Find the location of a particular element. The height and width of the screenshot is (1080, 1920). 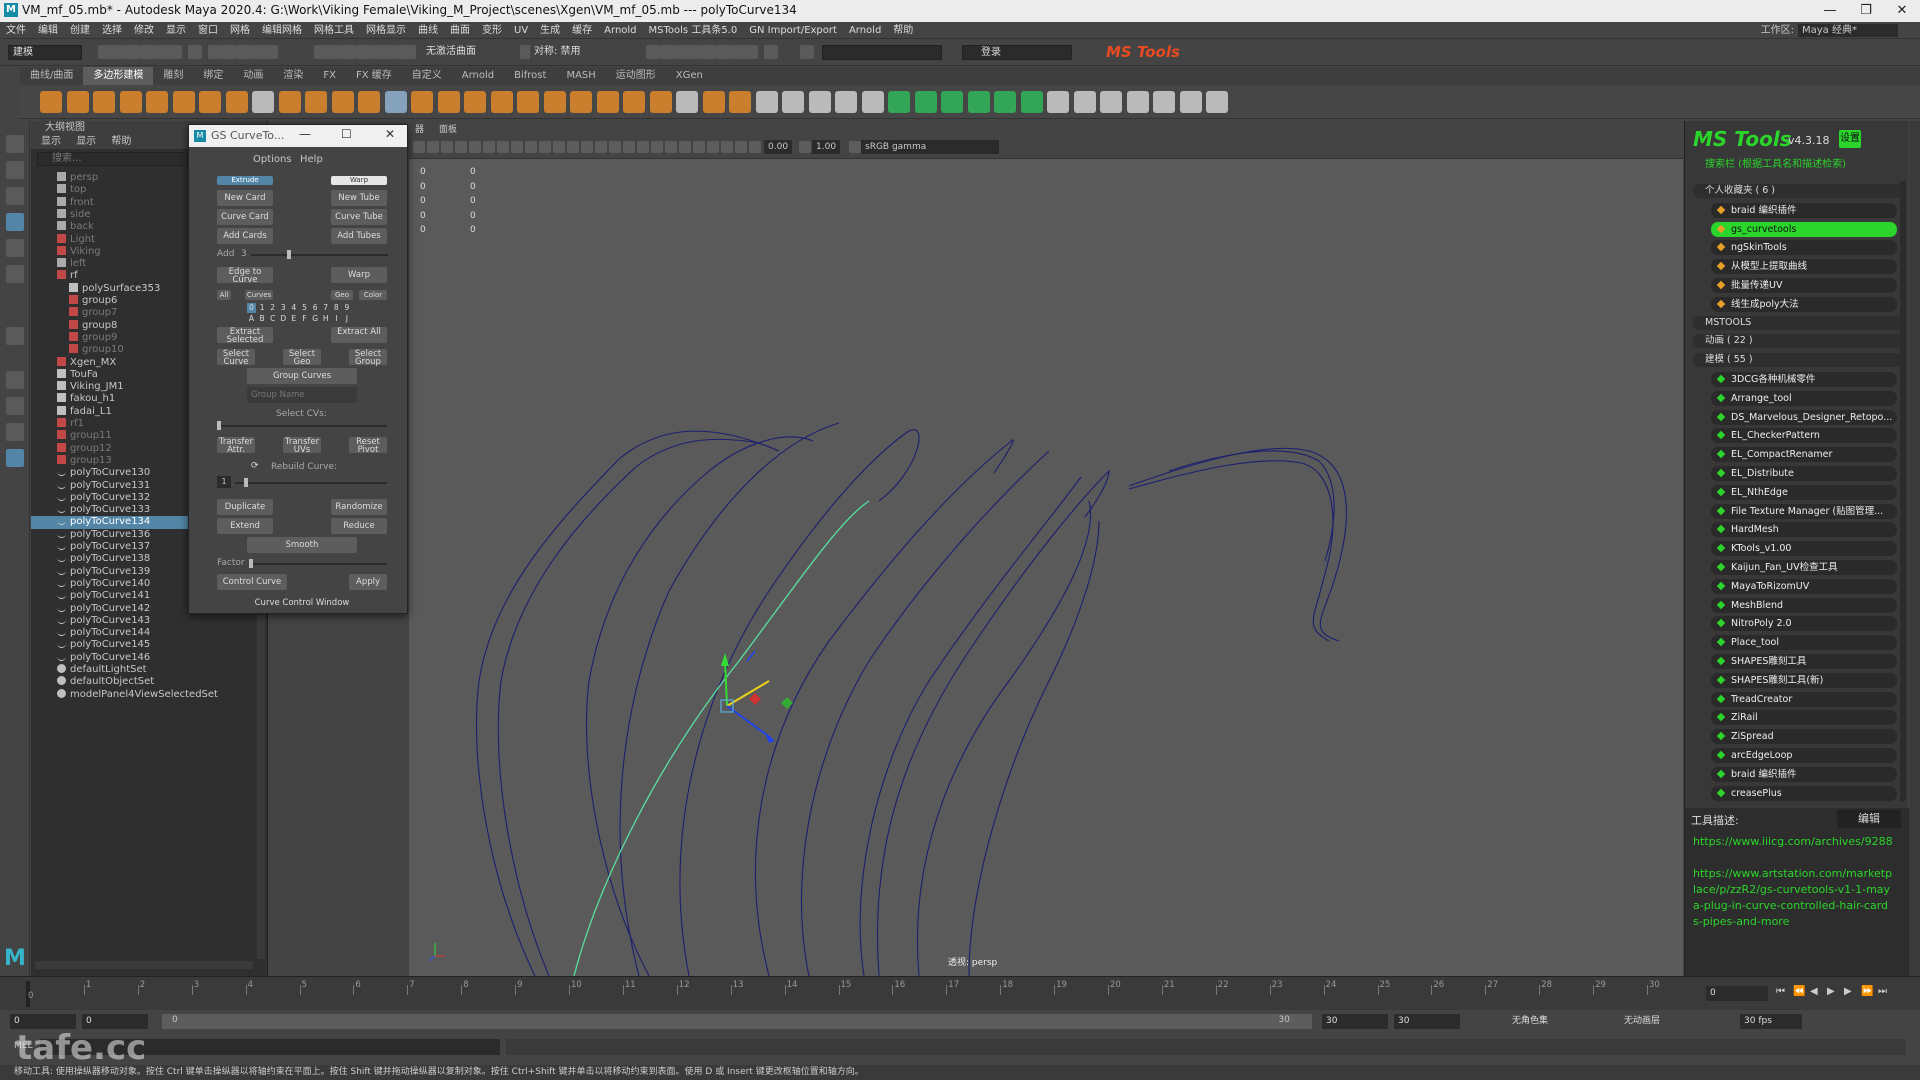

range-slider: 0 30 is located at coordinates (737, 1021).